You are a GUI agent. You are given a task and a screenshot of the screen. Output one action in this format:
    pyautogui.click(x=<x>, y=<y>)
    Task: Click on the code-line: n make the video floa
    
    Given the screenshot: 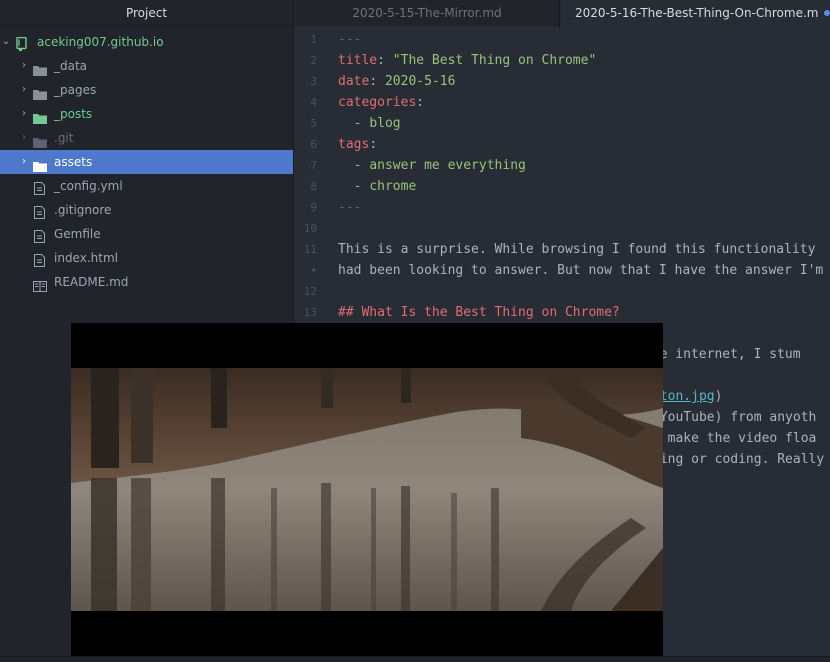 What is the action you would take?
    pyautogui.click(x=734, y=438)
    